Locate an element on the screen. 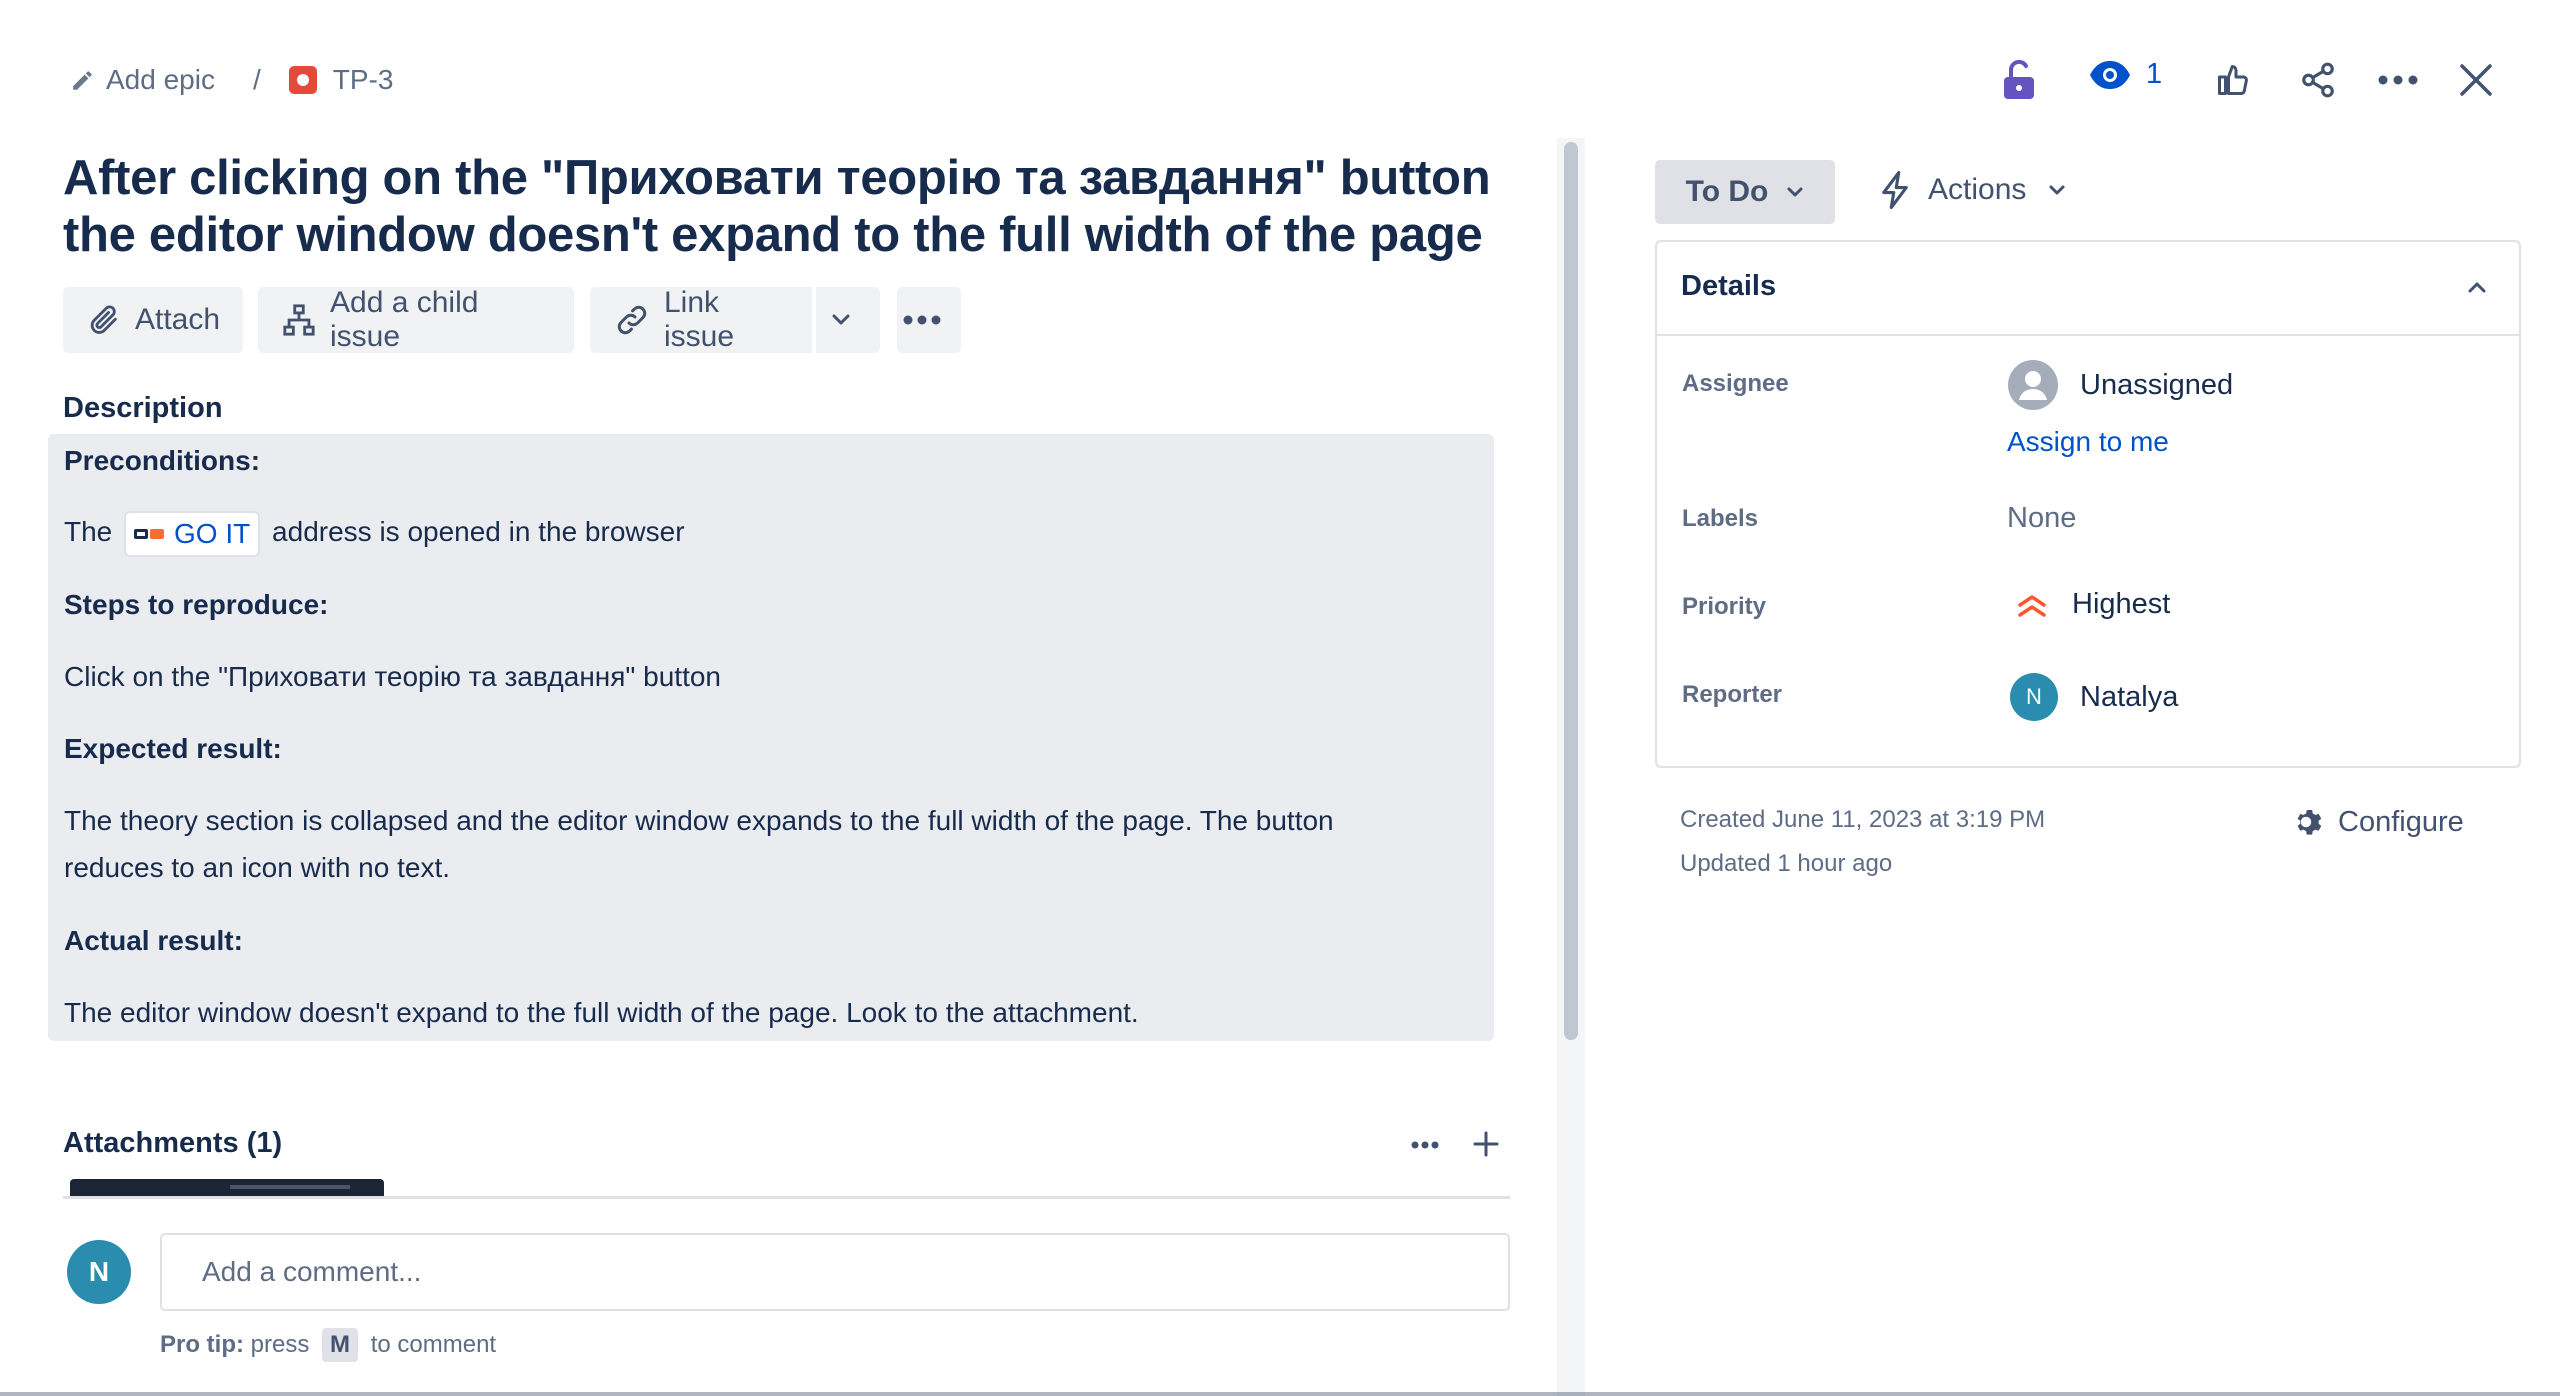 The image size is (2560, 1396). breadcrumb: Add epic / TP-3 is located at coordinates (231, 80).